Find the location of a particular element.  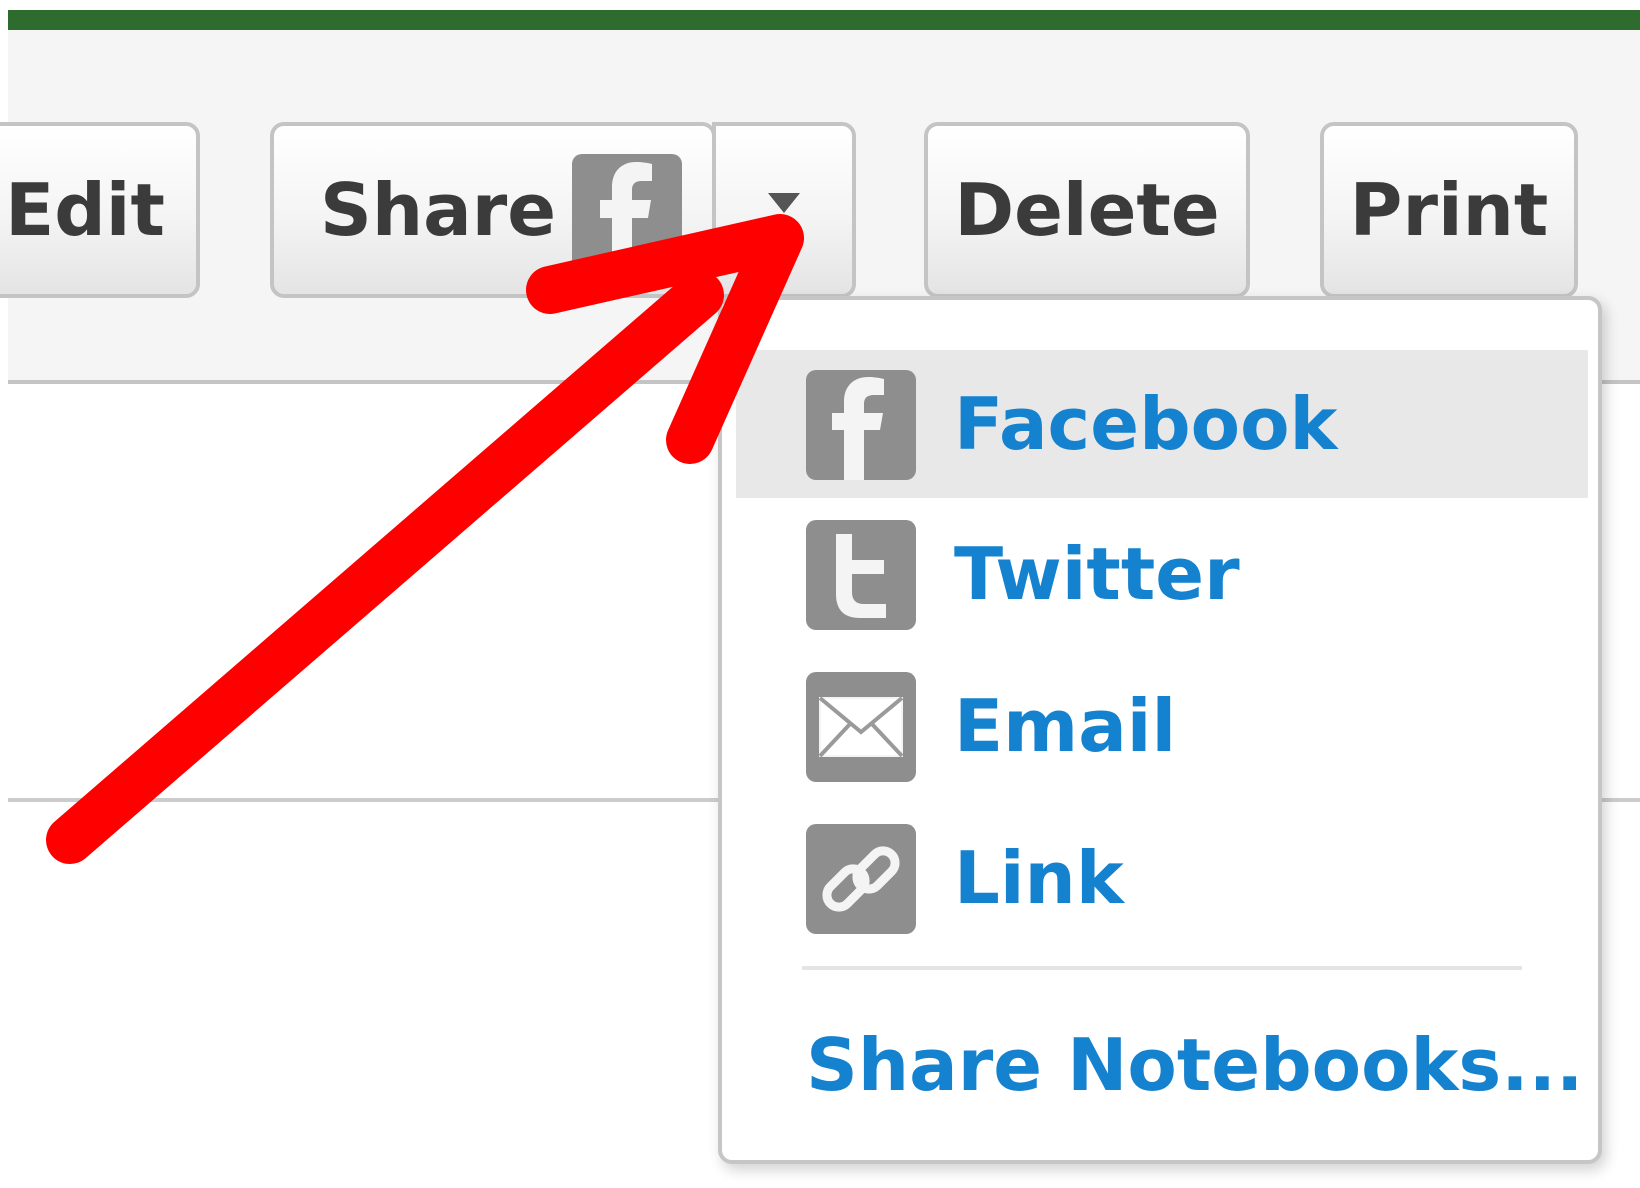

email-icon is located at coordinates (861, 727).